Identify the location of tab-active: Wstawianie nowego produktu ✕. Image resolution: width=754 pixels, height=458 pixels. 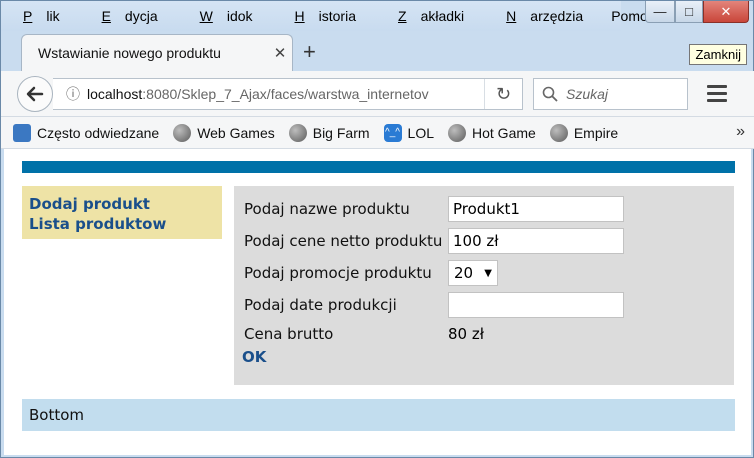
(157, 52).